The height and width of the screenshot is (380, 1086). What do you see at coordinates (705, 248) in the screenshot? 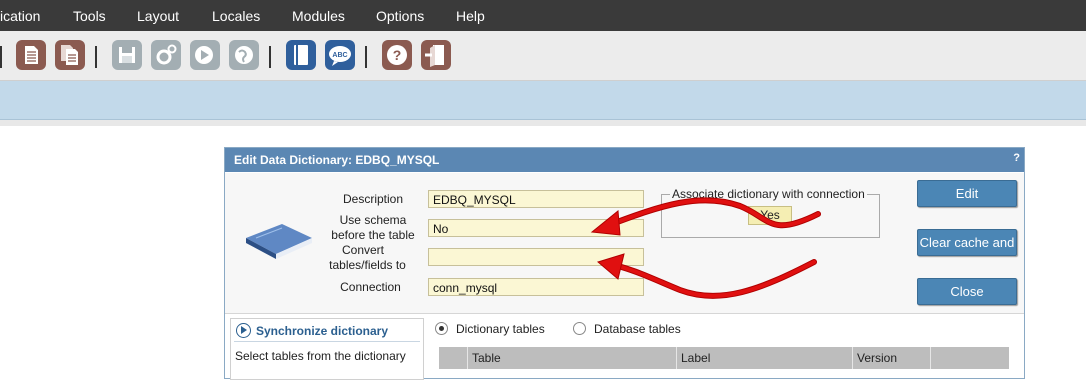
I see `annotation-arrows` at bounding box center [705, 248].